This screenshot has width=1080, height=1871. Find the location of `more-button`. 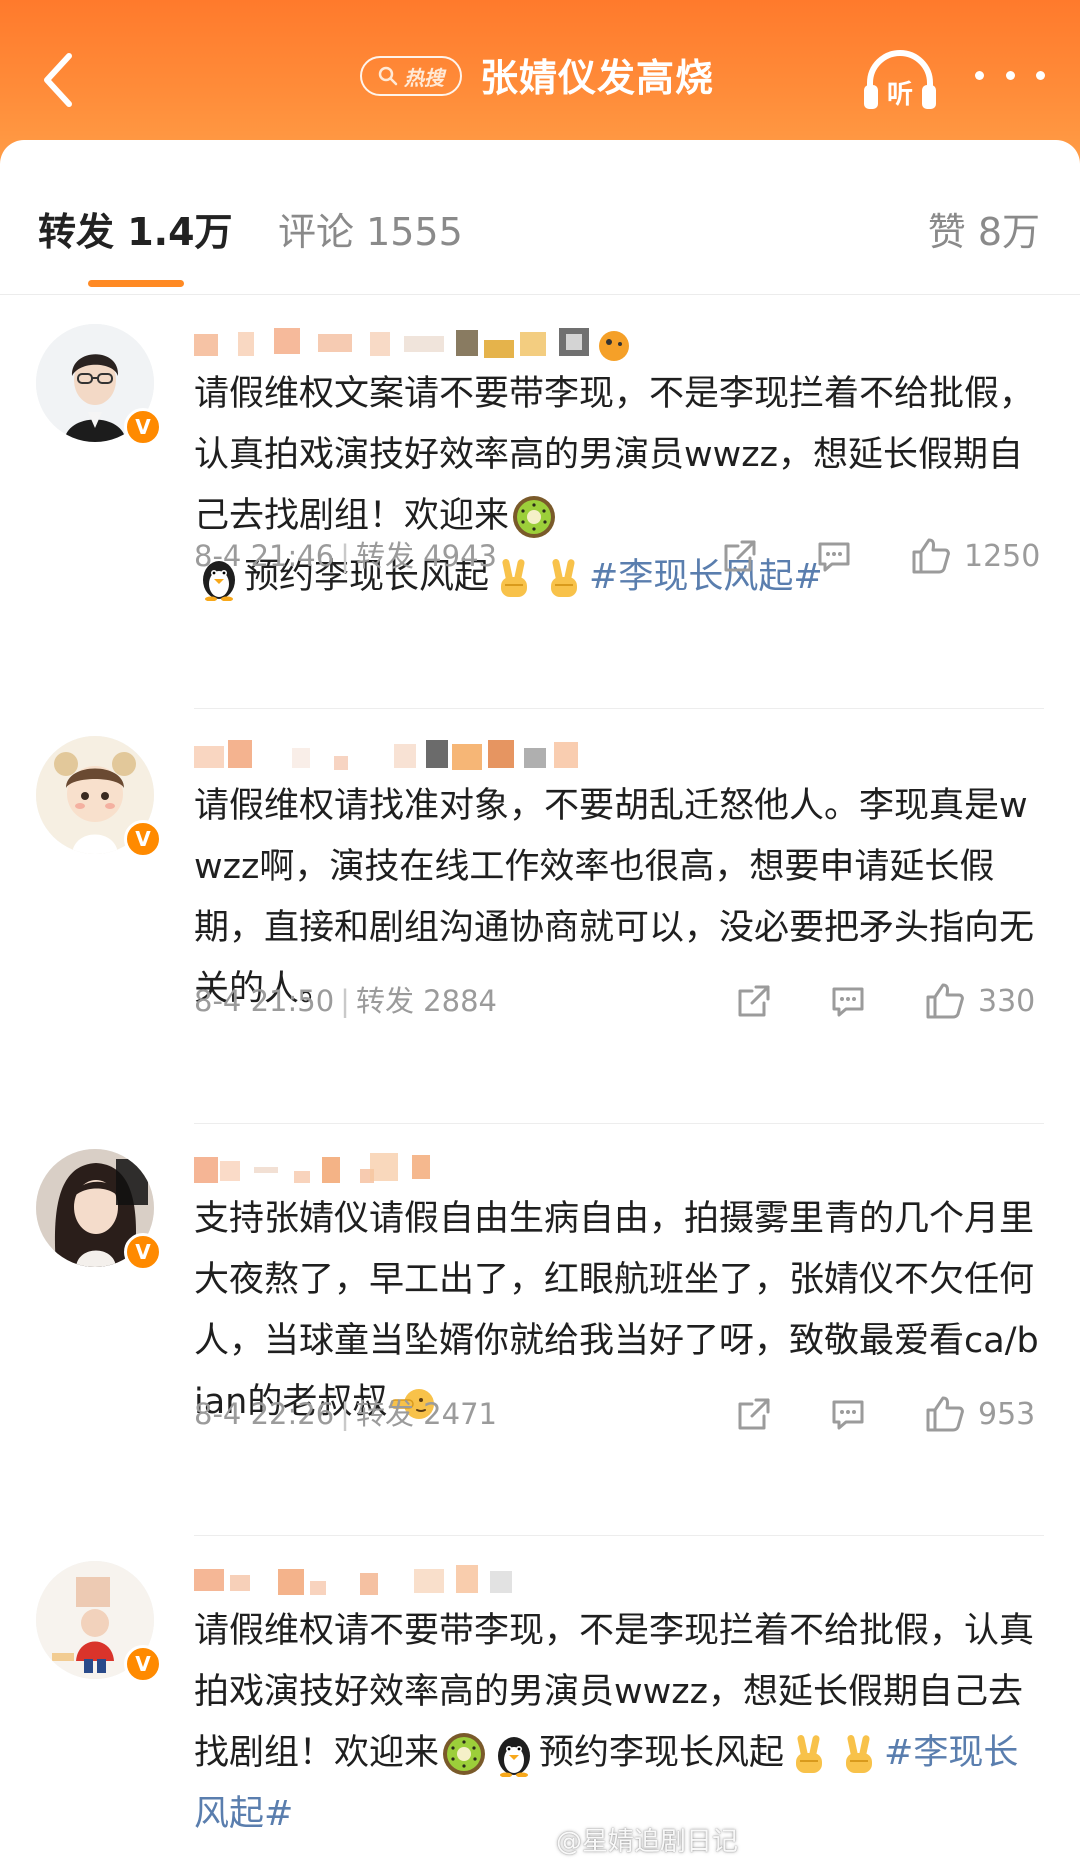

more-button is located at coordinates (1010, 75).